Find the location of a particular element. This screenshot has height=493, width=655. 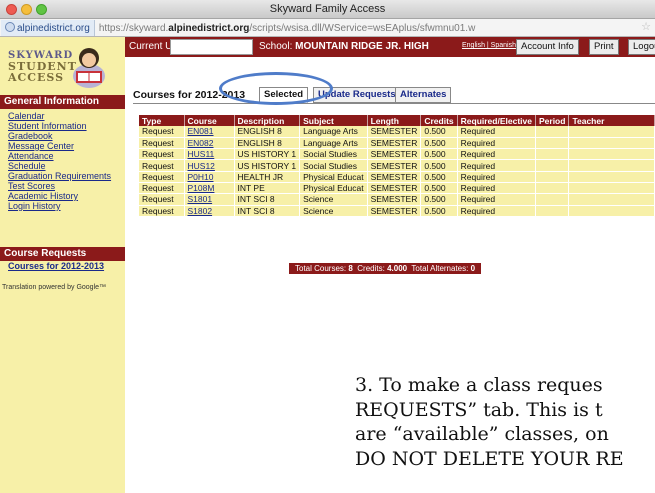

cell-description: ENGLISH 8 is located at coordinates (267, 132).